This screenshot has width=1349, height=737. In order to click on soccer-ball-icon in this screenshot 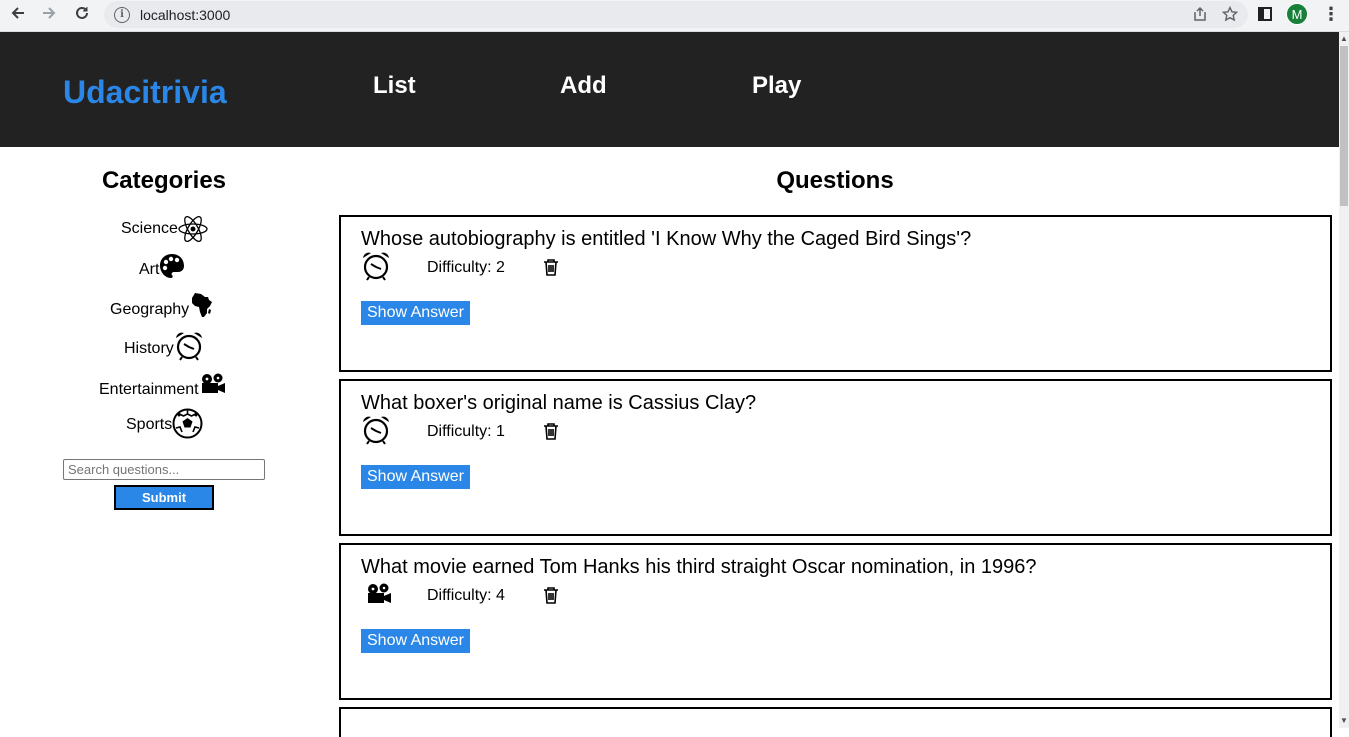, I will do `click(187, 423)`.